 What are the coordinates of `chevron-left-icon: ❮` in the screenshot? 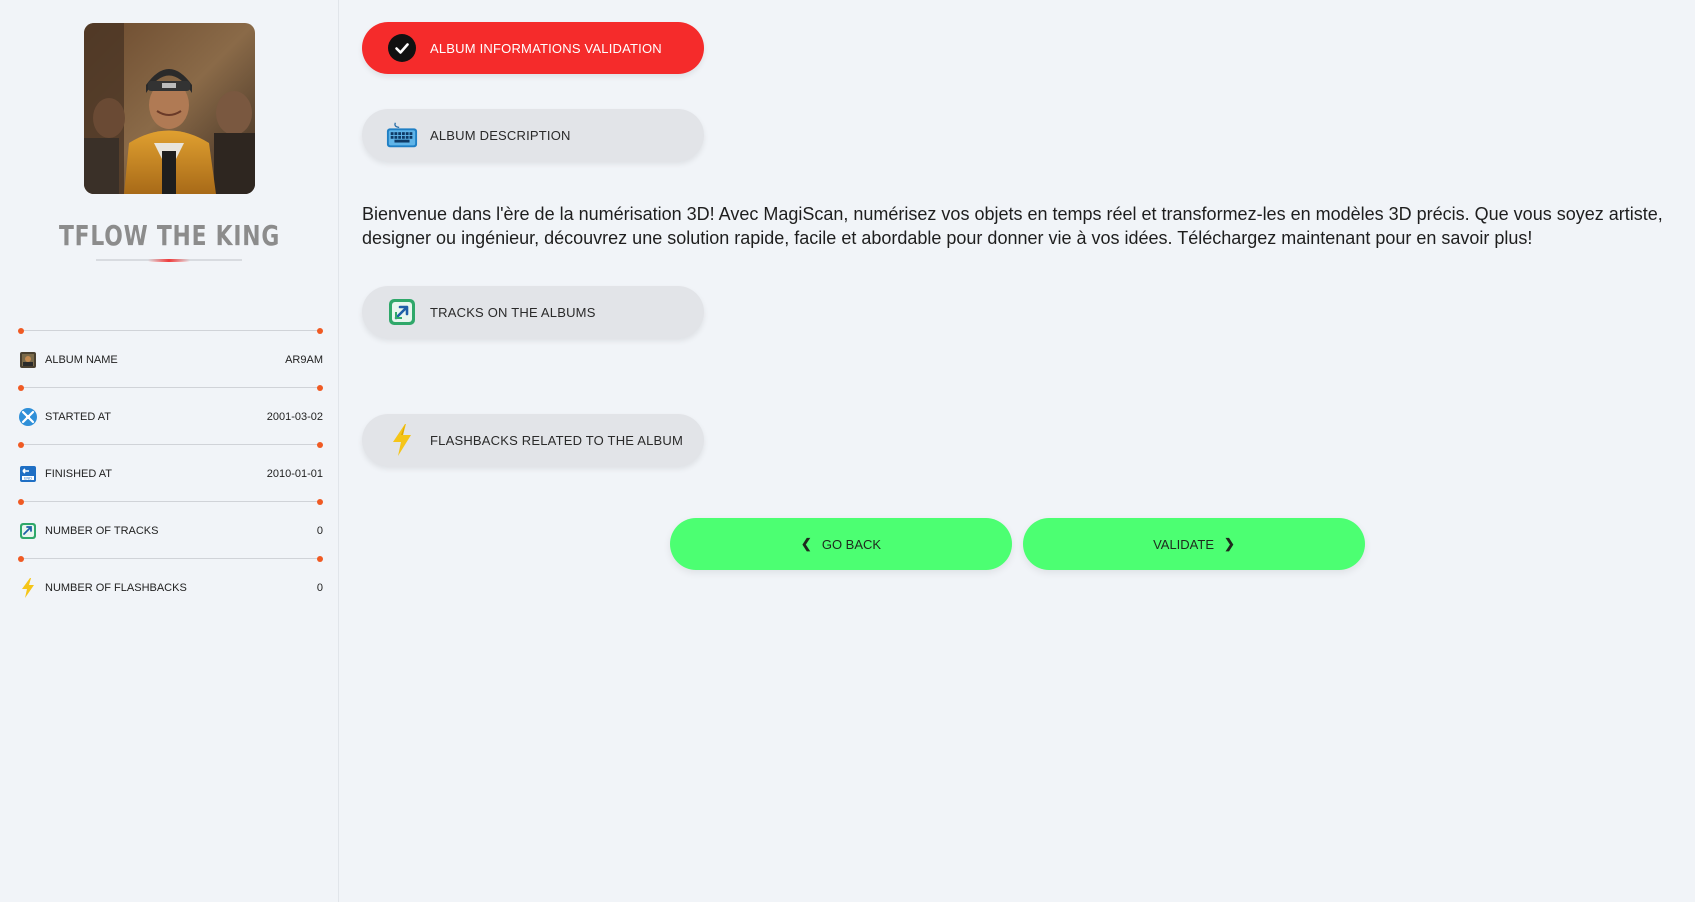 It's located at (806, 543).